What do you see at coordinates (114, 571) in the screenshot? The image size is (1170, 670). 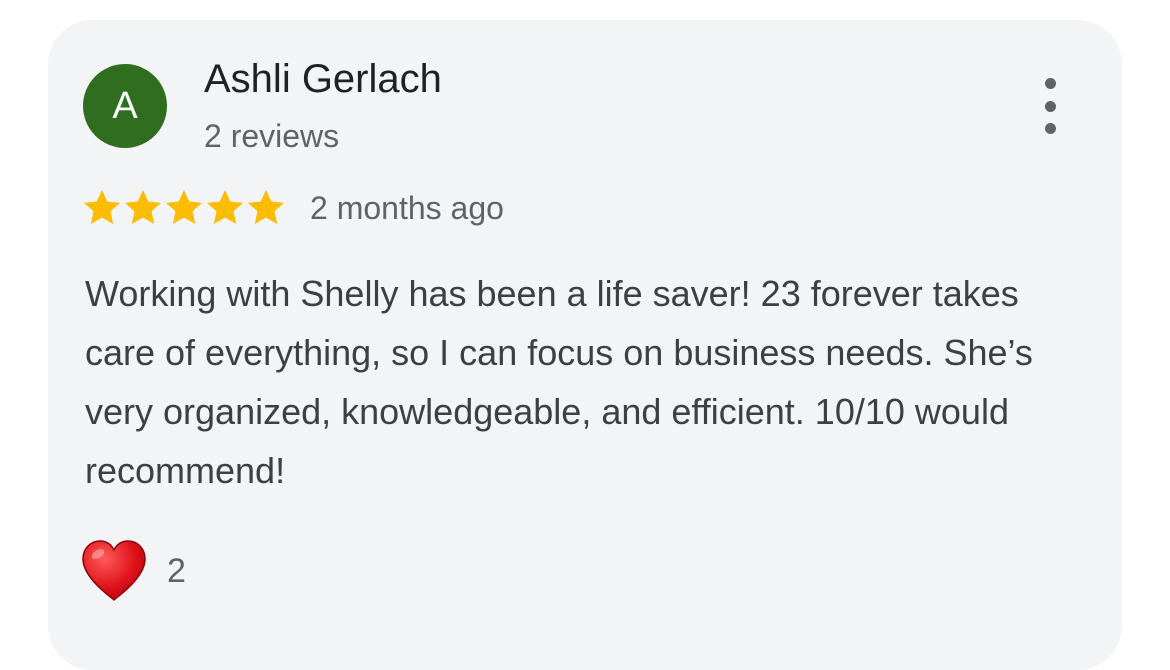 I see `heart-icon` at bounding box center [114, 571].